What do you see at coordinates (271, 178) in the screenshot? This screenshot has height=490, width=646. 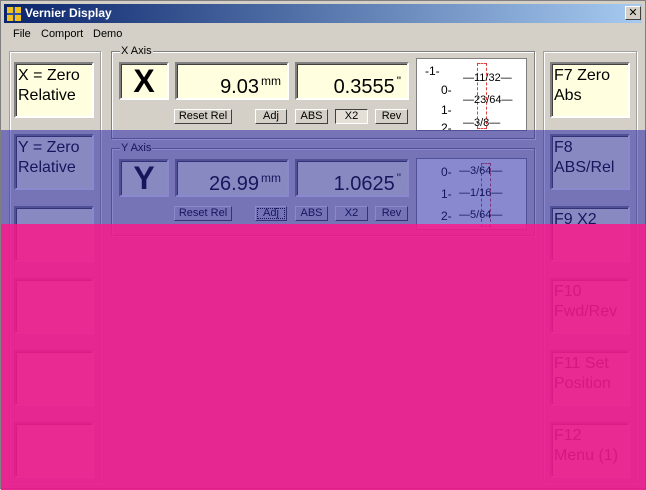 I see `y-mm-unit: mm` at bounding box center [271, 178].